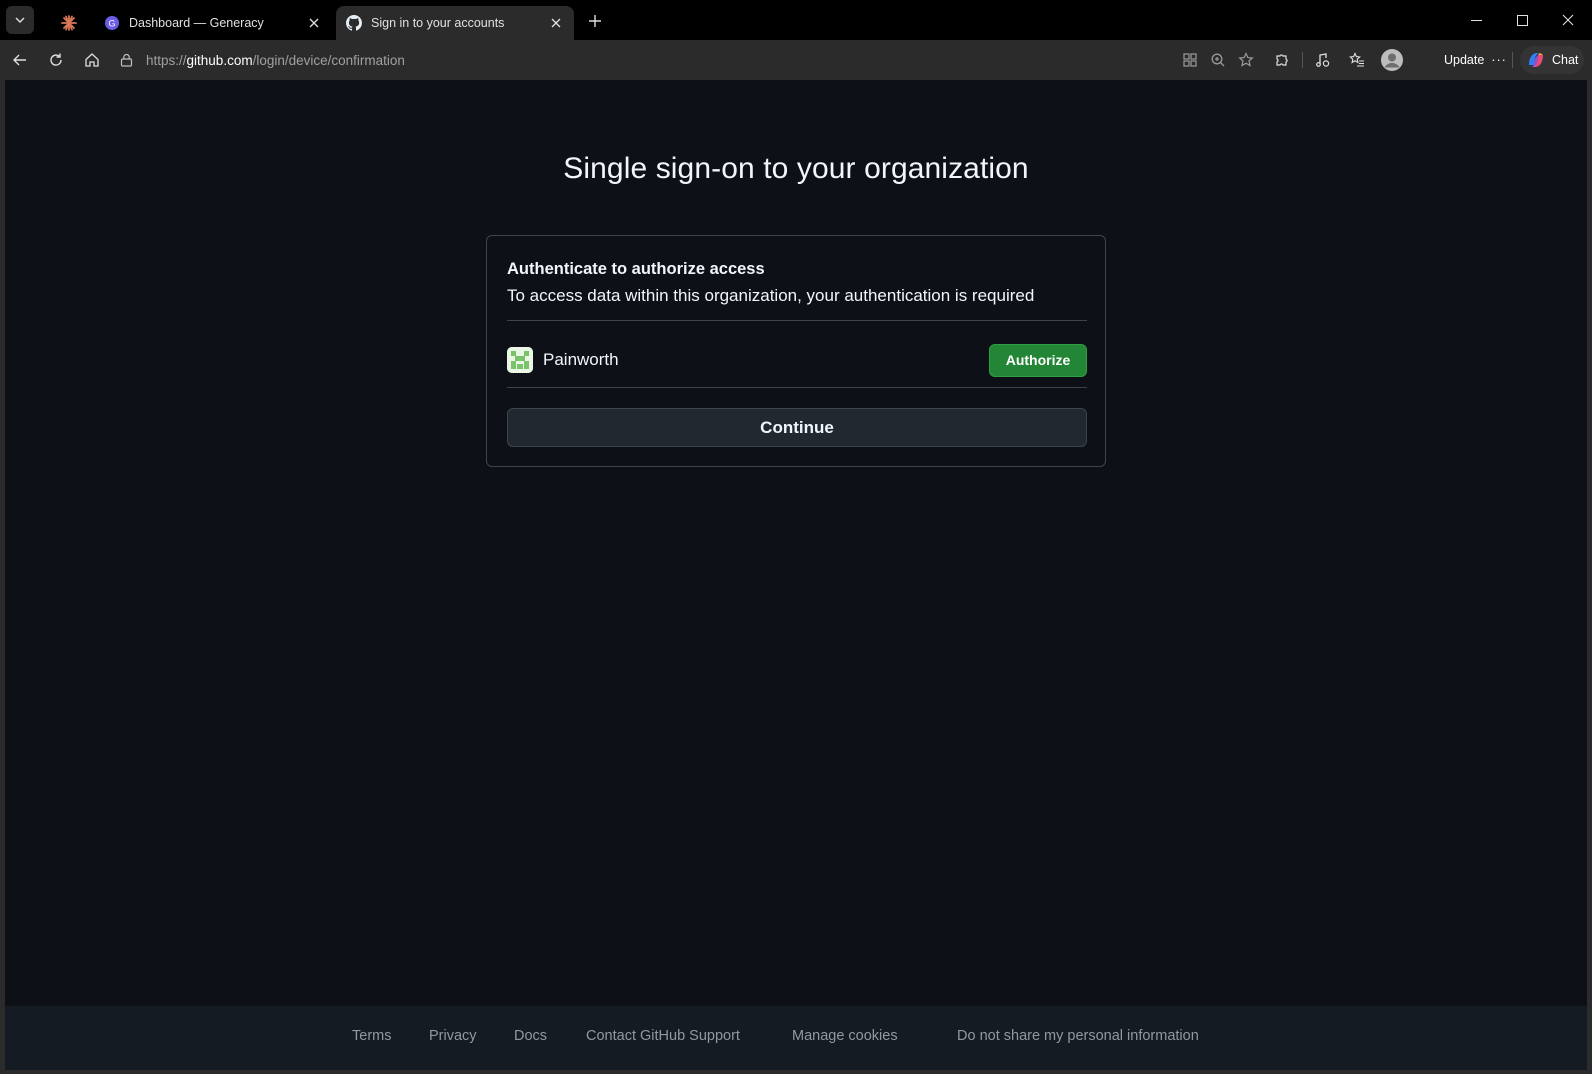 This screenshot has height=1074, width=1592. Describe the element at coordinates (1464, 60) in the screenshot. I see `update-label: Update` at that location.